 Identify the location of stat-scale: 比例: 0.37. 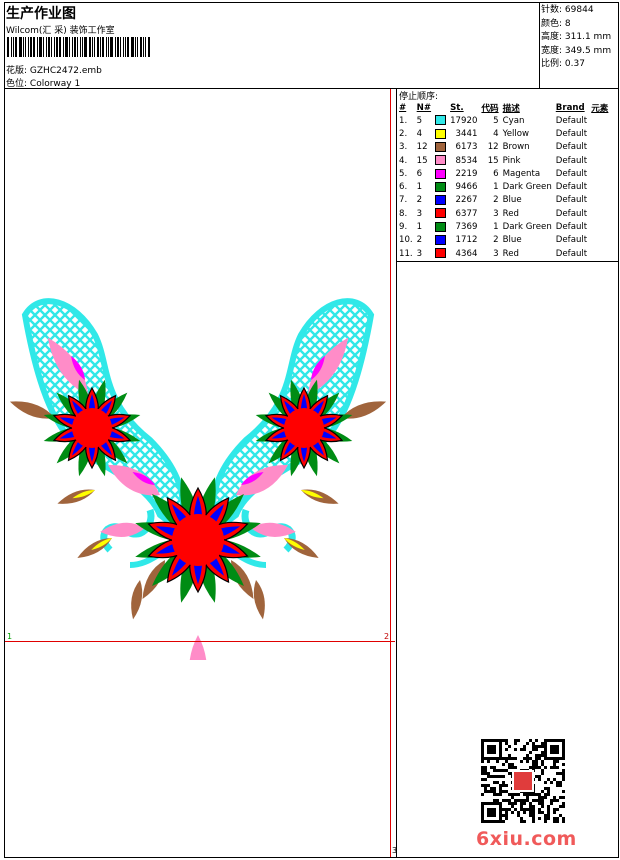
(563, 64).